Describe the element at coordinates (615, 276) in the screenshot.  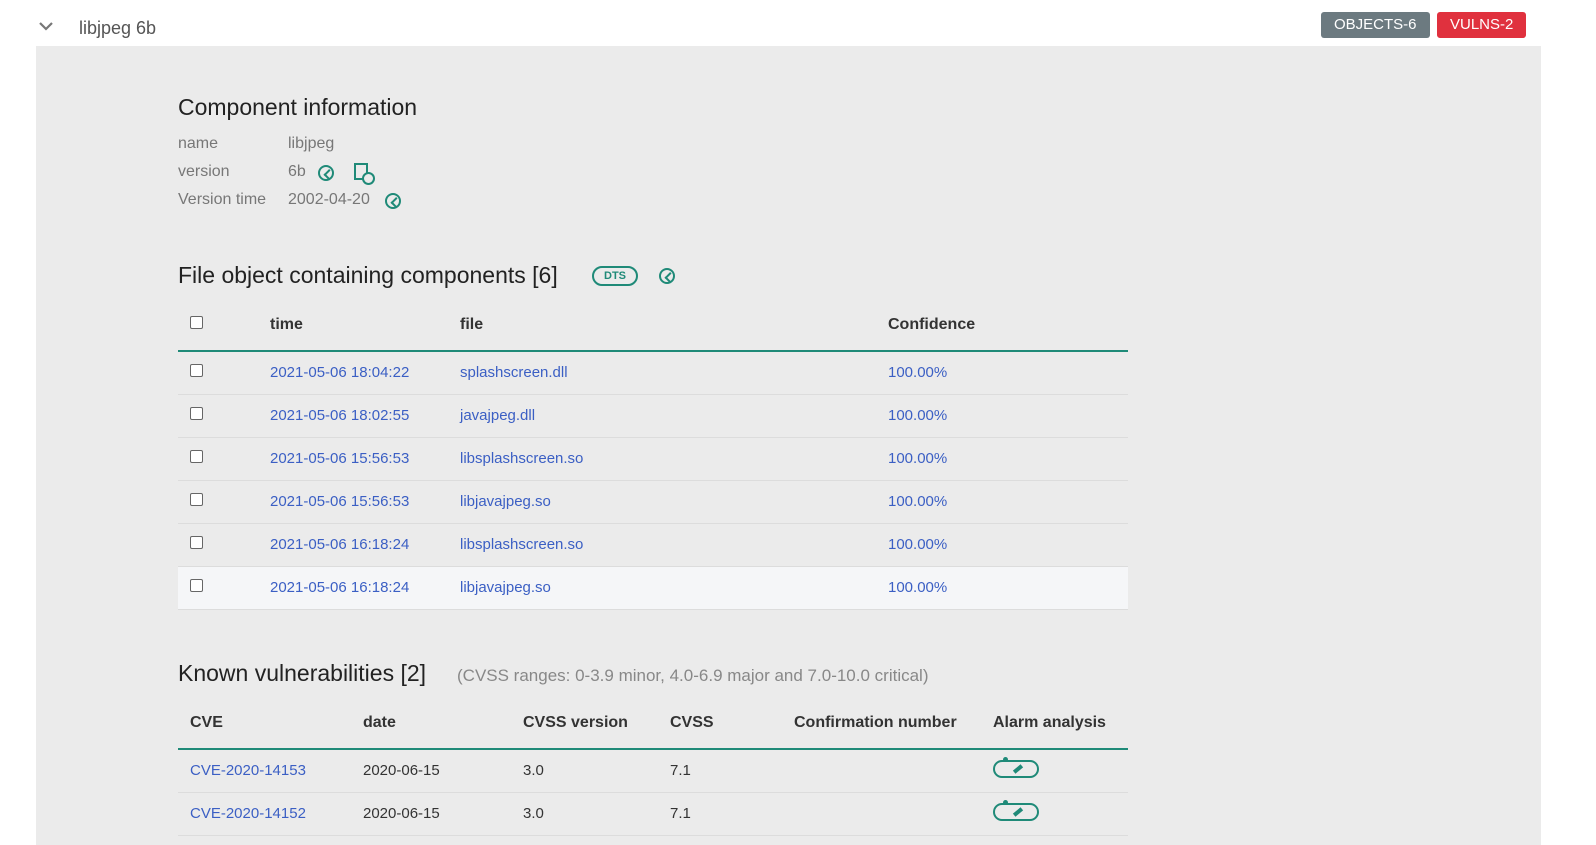
I see `dts-button: DTS` at that location.